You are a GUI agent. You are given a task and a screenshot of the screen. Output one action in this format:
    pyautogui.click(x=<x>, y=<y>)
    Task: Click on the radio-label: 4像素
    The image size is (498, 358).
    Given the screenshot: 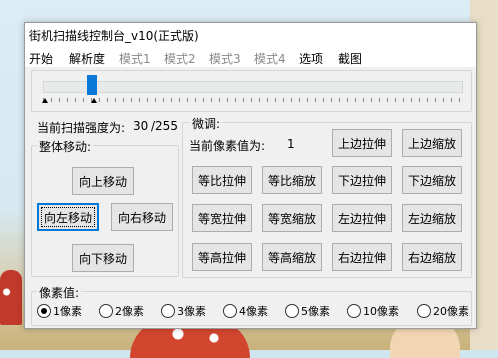 What is the action you would take?
    pyautogui.click(x=253, y=311)
    